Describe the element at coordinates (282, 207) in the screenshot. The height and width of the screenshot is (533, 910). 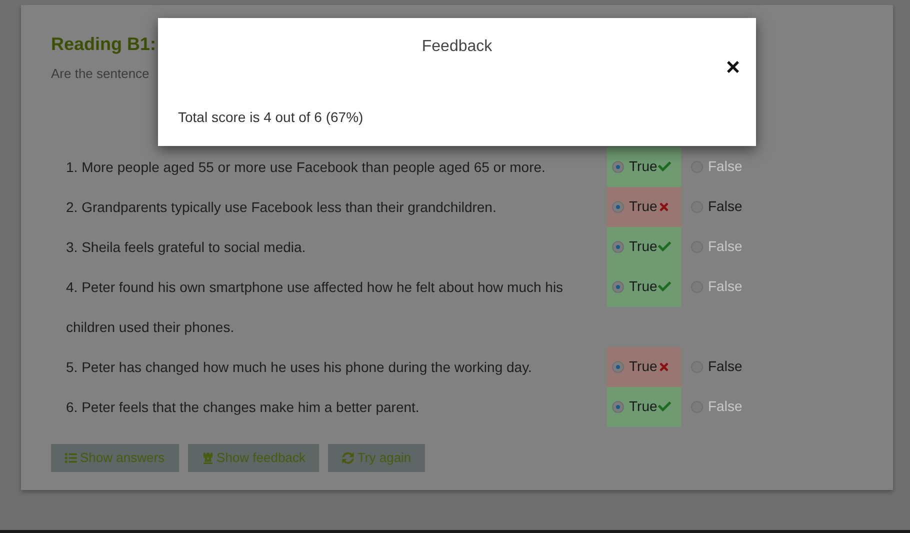
I see `question-text: 2. Grandparents typically use Facebook less than their grandchildren.` at that location.